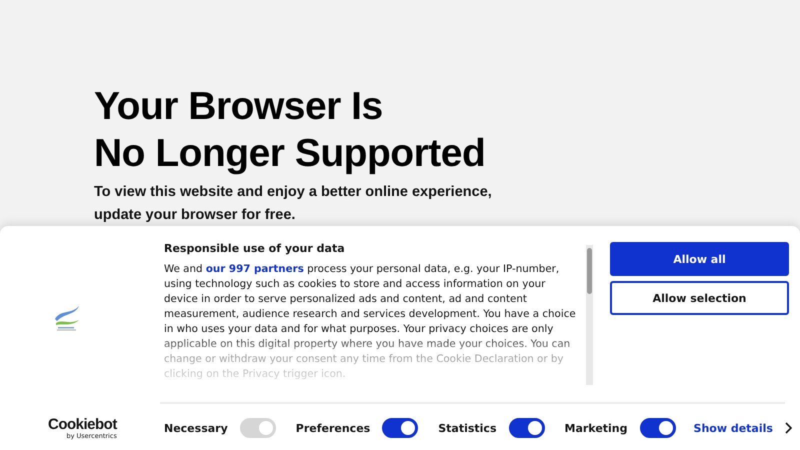  Describe the element at coordinates (293, 192) in the screenshot. I see `subtitle: To view this website and enjoy a better online experience,` at that location.